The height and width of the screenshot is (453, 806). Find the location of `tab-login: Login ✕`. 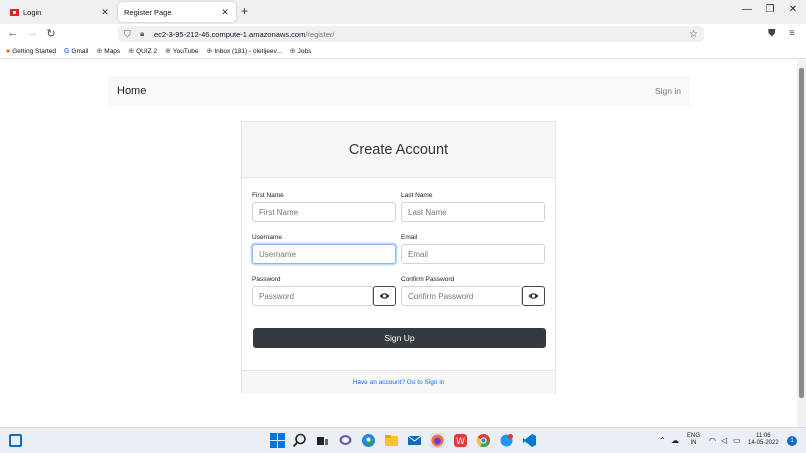

tab-login: Login ✕ is located at coordinates (60, 12).